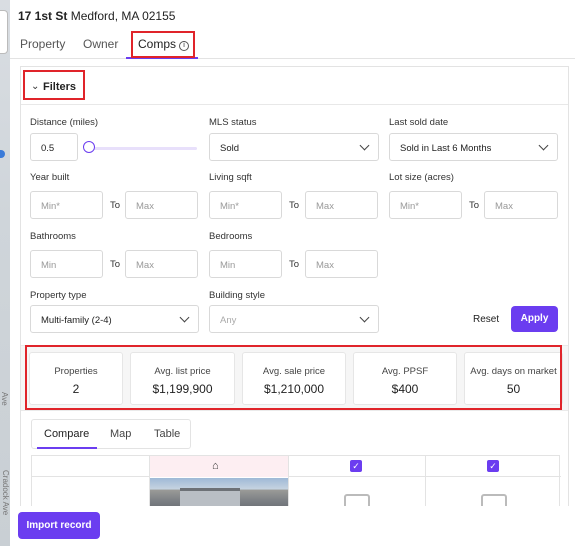  I want to click on bathrooms-min-input: Min, so click(66, 264).